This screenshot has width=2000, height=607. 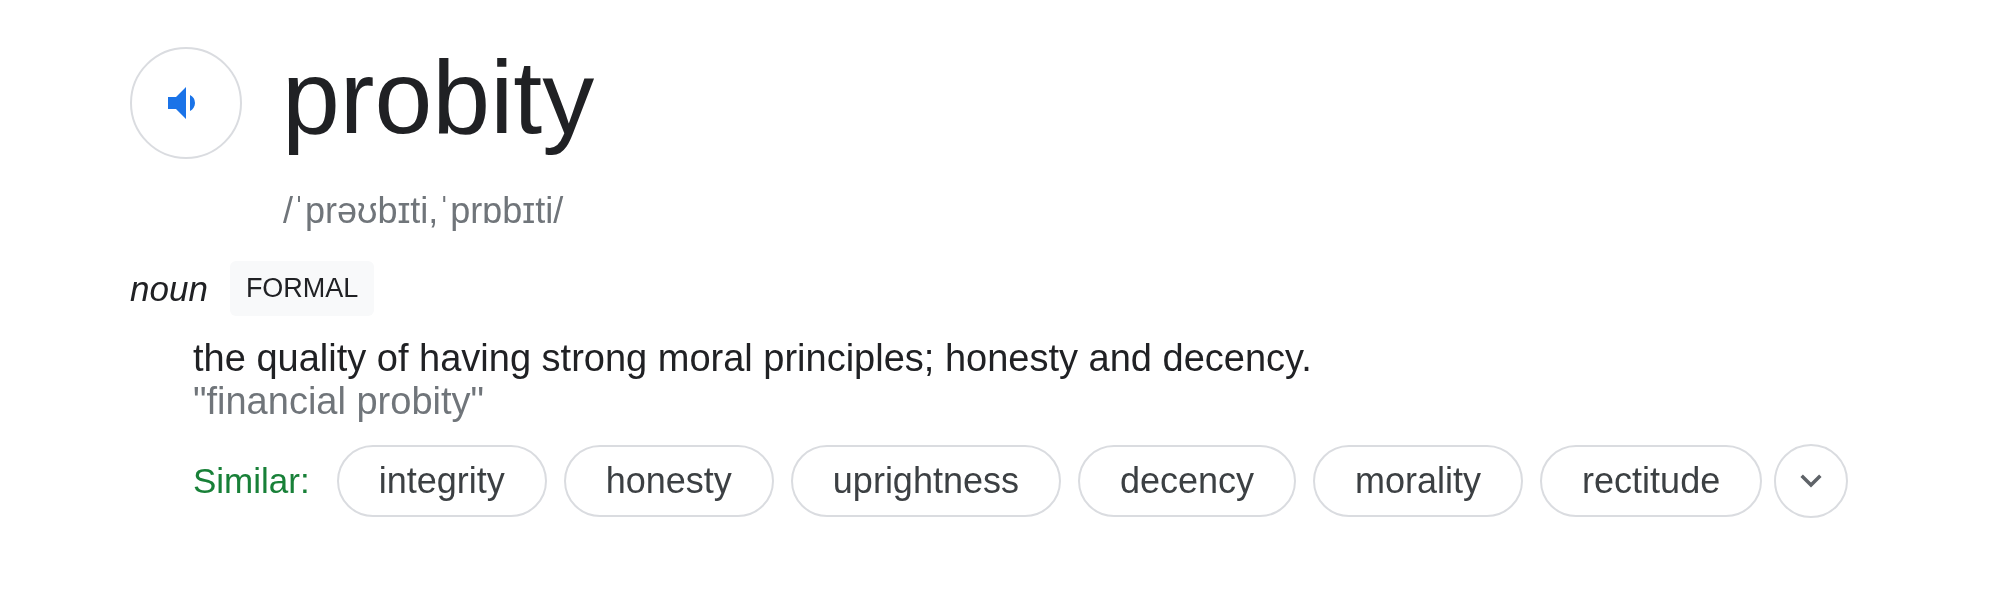 What do you see at coordinates (1187, 481) in the screenshot?
I see `synonym-chip: decency` at bounding box center [1187, 481].